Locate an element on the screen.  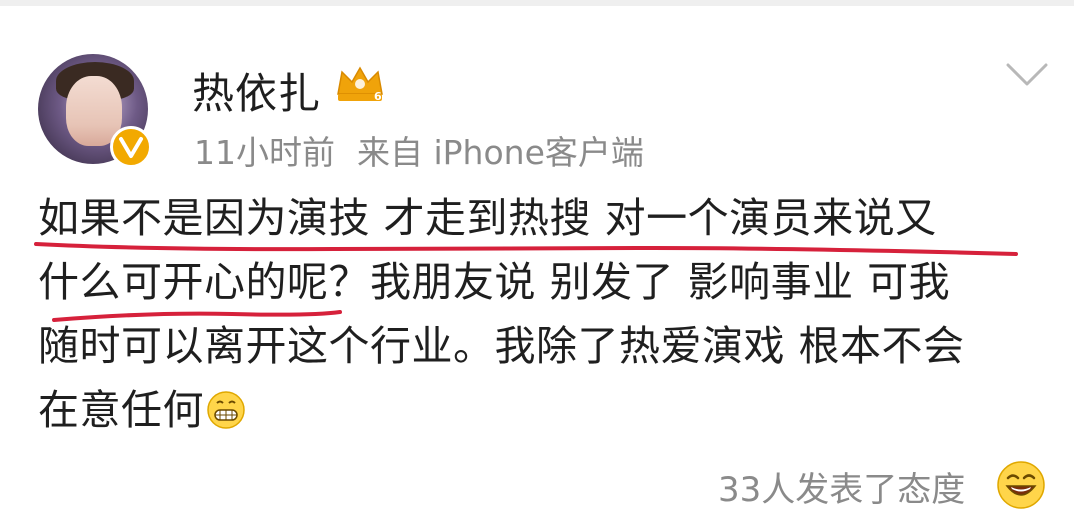
svg-text: 6 is located at coordinates (378, 96).